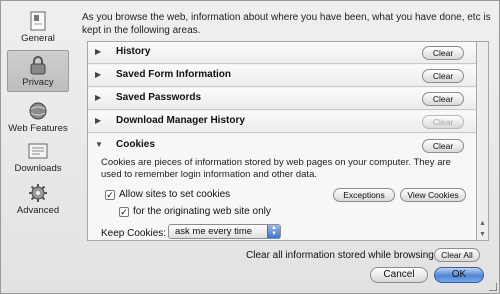 This screenshot has width=500, height=294. I want to click on allow-cookies-checkbox-row: ✓ Allow sites to set cookies, so click(167, 194).